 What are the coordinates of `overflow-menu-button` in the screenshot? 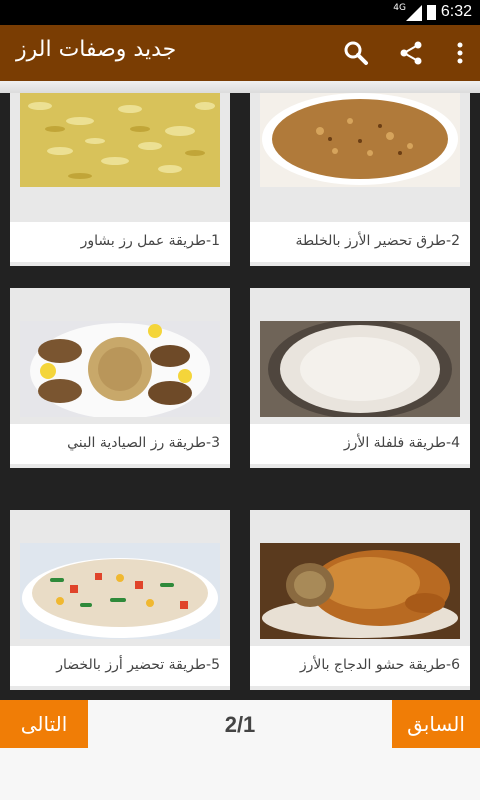 It's located at (460, 53).